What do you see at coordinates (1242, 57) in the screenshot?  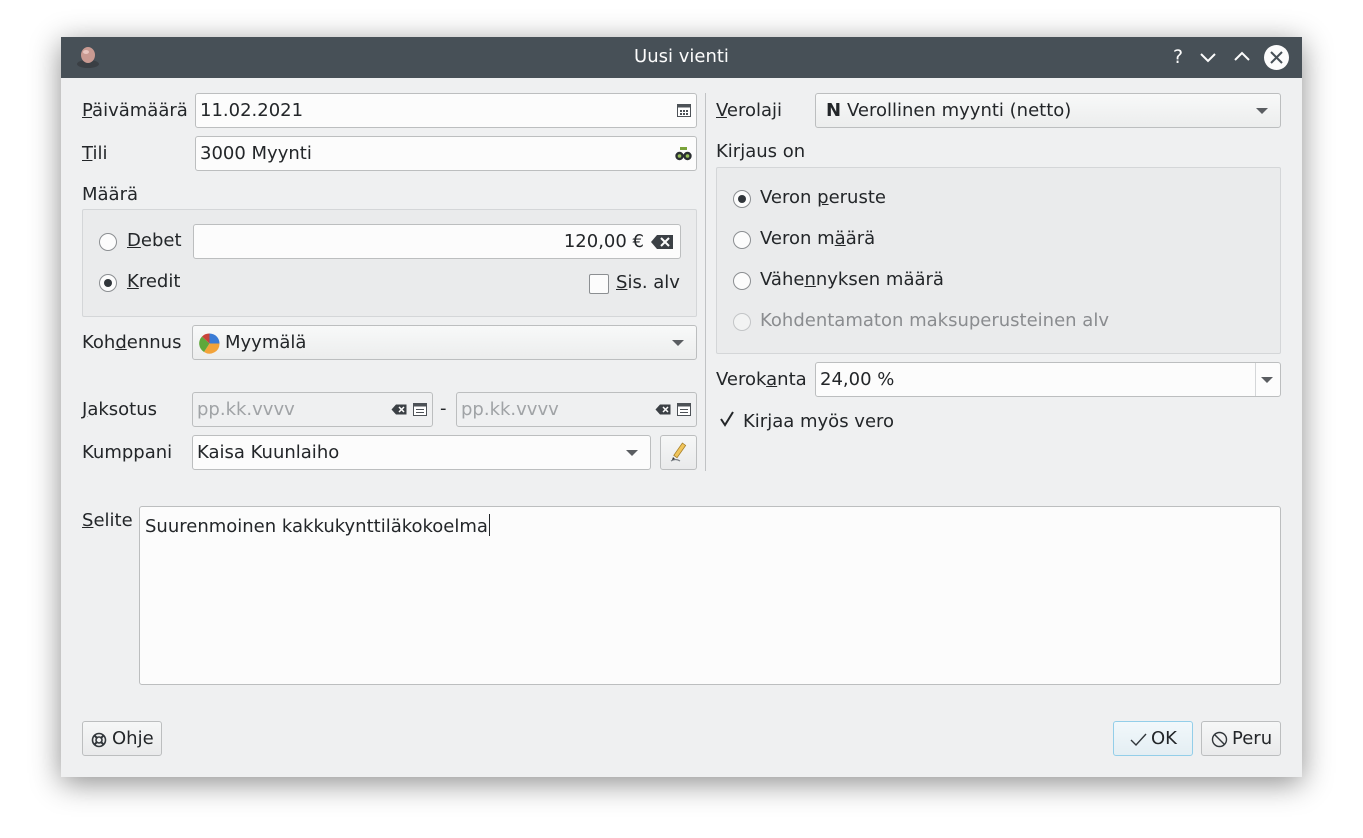 I see `maximize-button` at bounding box center [1242, 57].